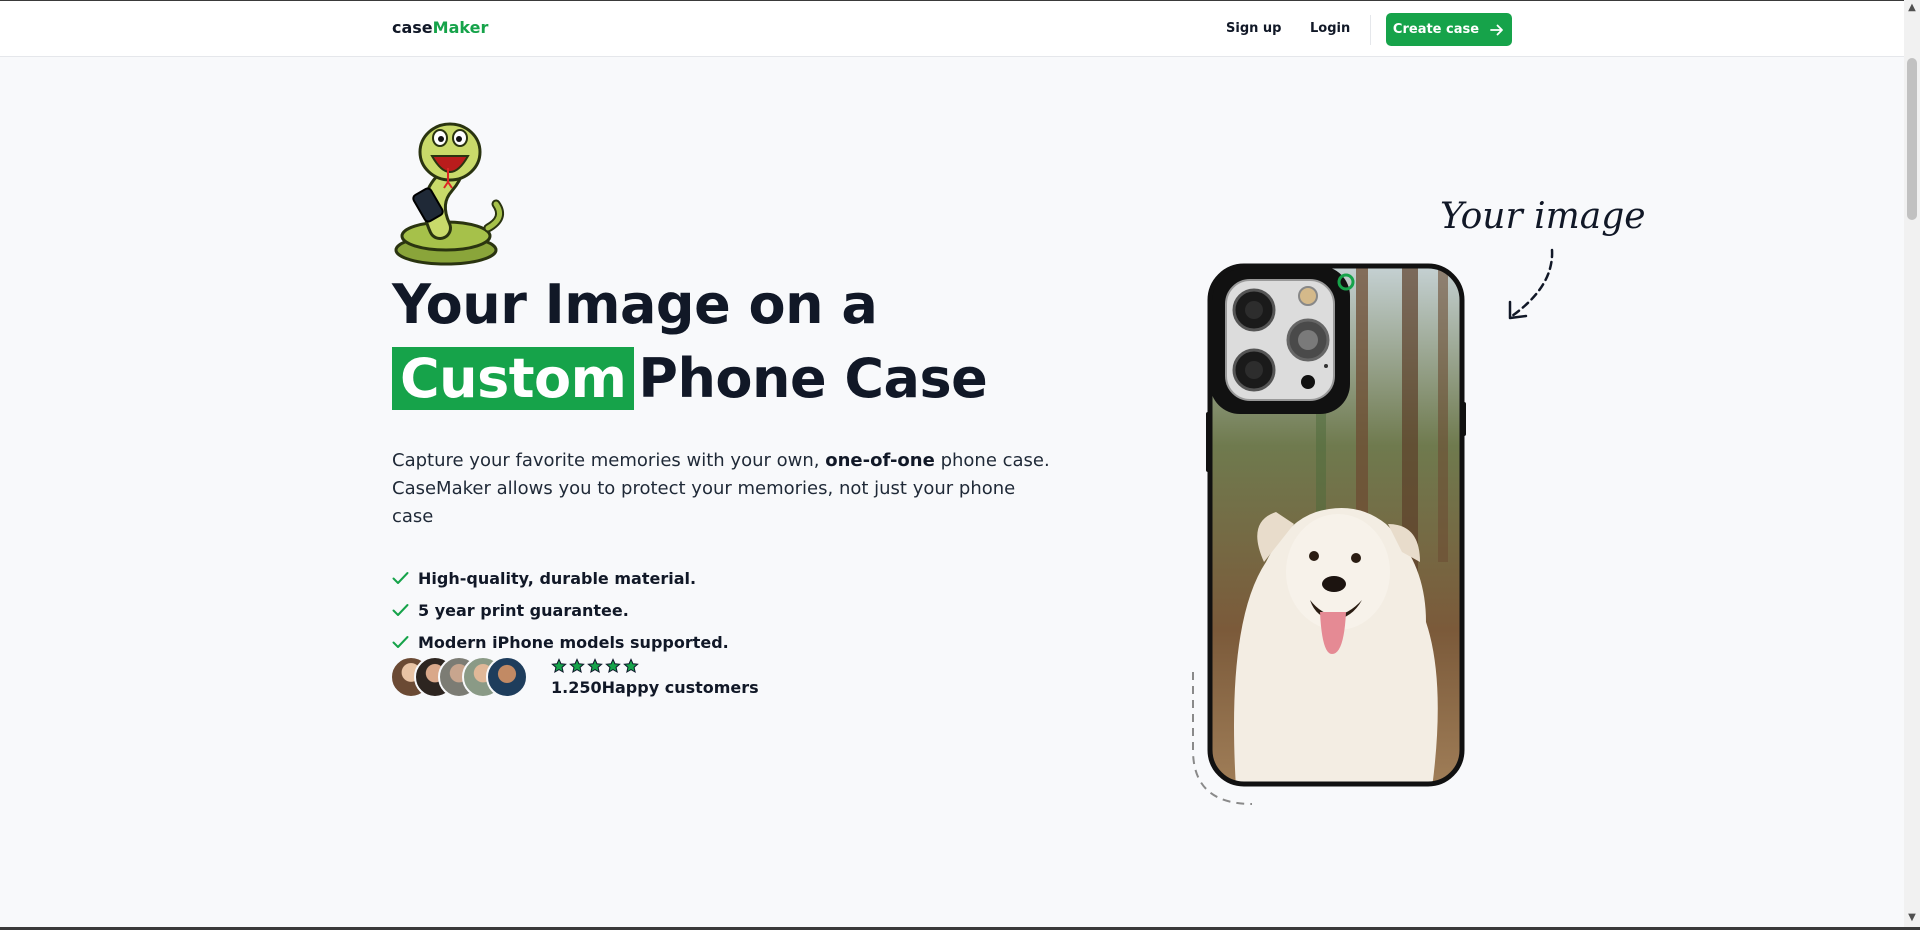 The height and width of the screenshot is (930, 1920). I want to click on vertical-scrollbar: ▲ ▼, so click(1912, 465).